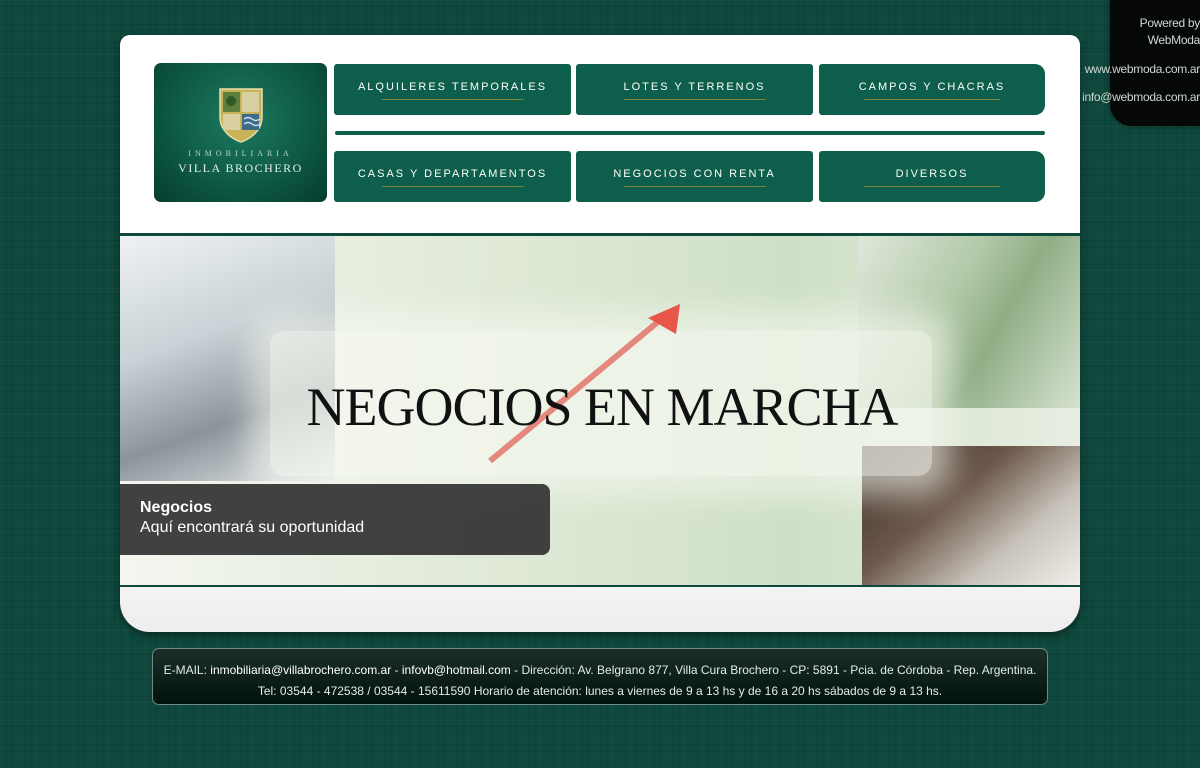 Image resolution: width=1200 pixels, height=768 pixels. What do you see at coordinates (690, 133) in the screenshot?
I see `nav-divider` at bounding box center [690, 133].